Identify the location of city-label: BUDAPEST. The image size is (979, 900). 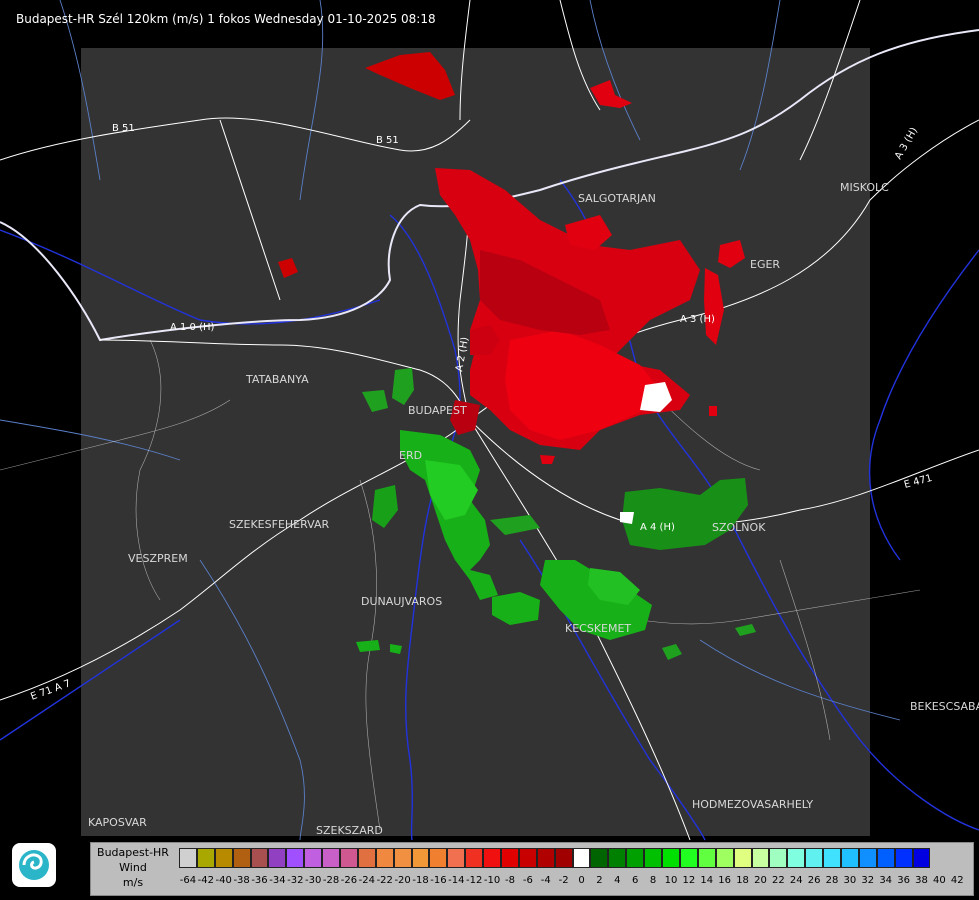
(437, 410).